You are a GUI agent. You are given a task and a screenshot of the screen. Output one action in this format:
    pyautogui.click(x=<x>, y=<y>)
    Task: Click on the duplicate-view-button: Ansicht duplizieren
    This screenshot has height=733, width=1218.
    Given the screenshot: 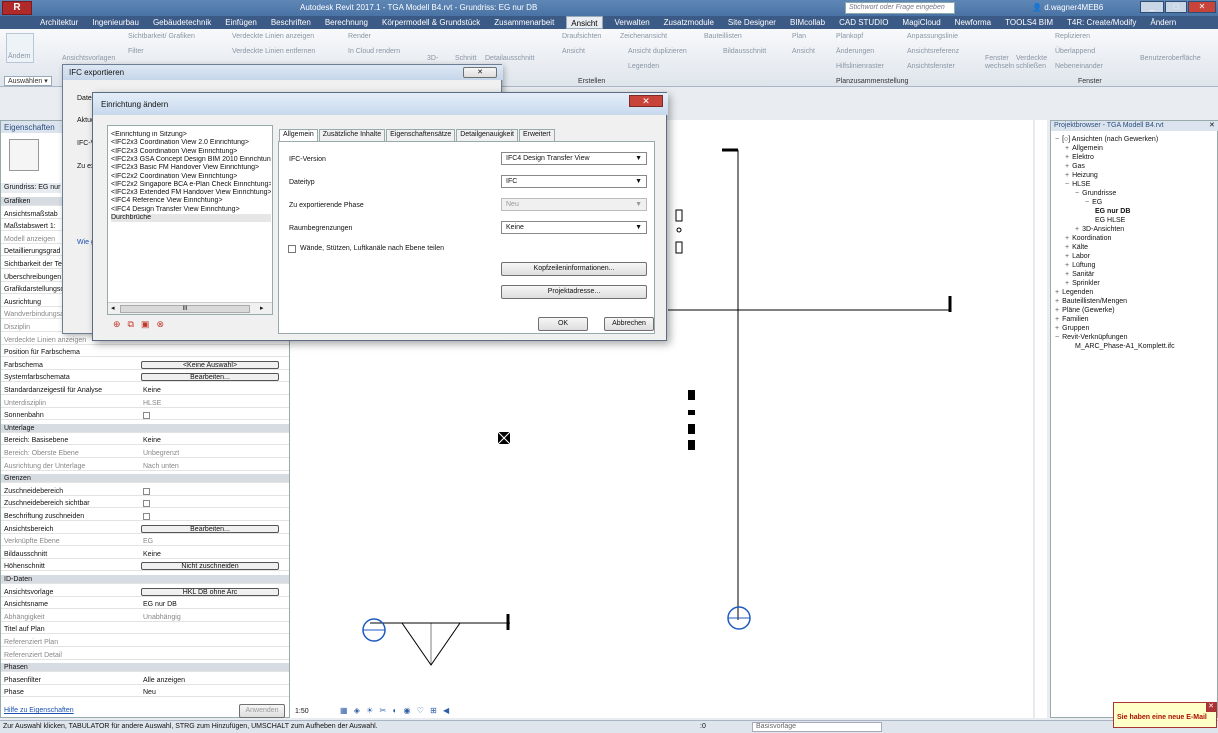 What is the action you would take?
    pyautogui.click(x=657, y=51)
    